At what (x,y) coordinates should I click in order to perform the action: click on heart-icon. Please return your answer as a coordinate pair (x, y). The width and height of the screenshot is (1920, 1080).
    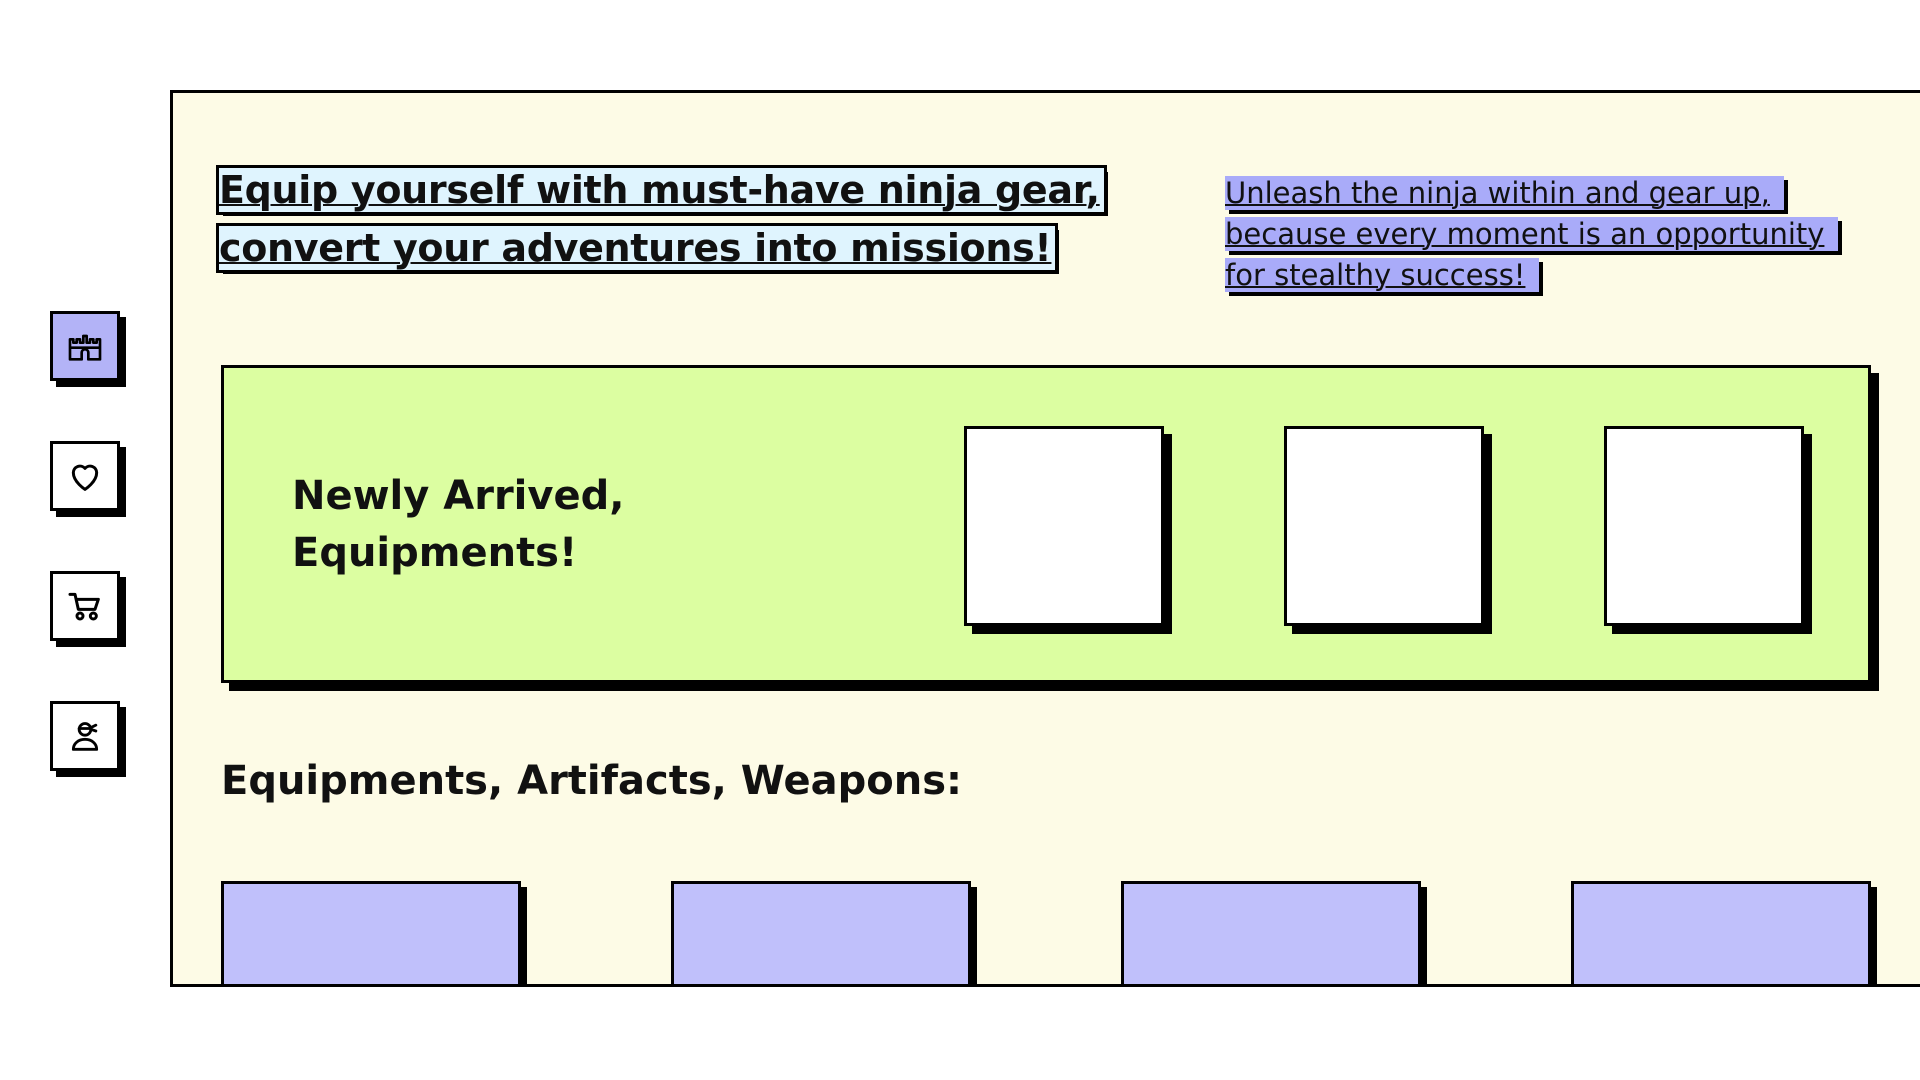
    Looking at the image, I should click on (85, 477).